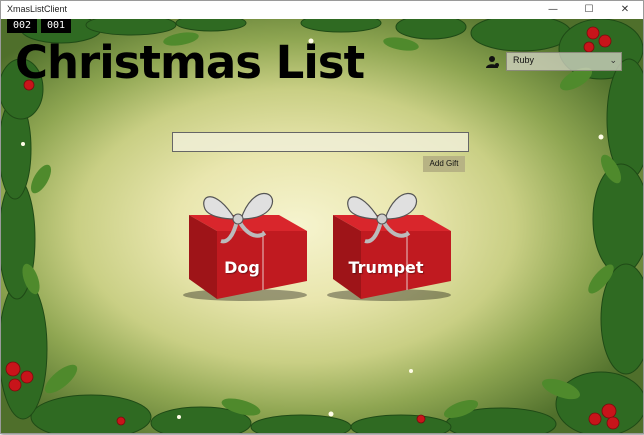 The width and height of the screenshot is (644, 435). What do you see at coordinates (322, 10) in the screenshot?
I see `title-bar: XmasListClient — ☐ ✕` at bounding box center [322, 10].